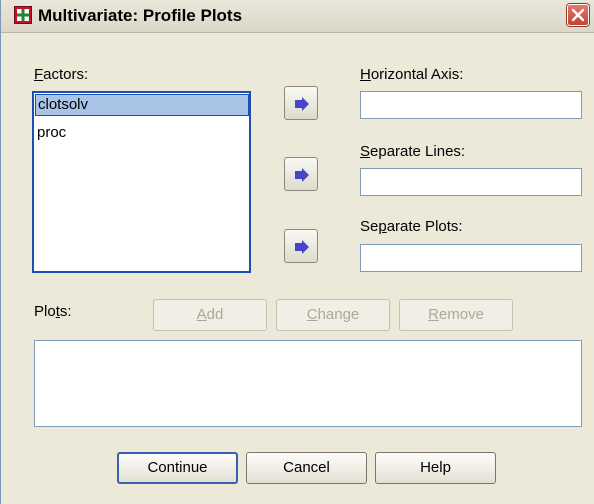 The width and height of the screenshot is (594, 504). What do you see at coordinates (53, 311) in the screenshot?
I see `plots-label: Plots:` at bounding box center [53, 311].